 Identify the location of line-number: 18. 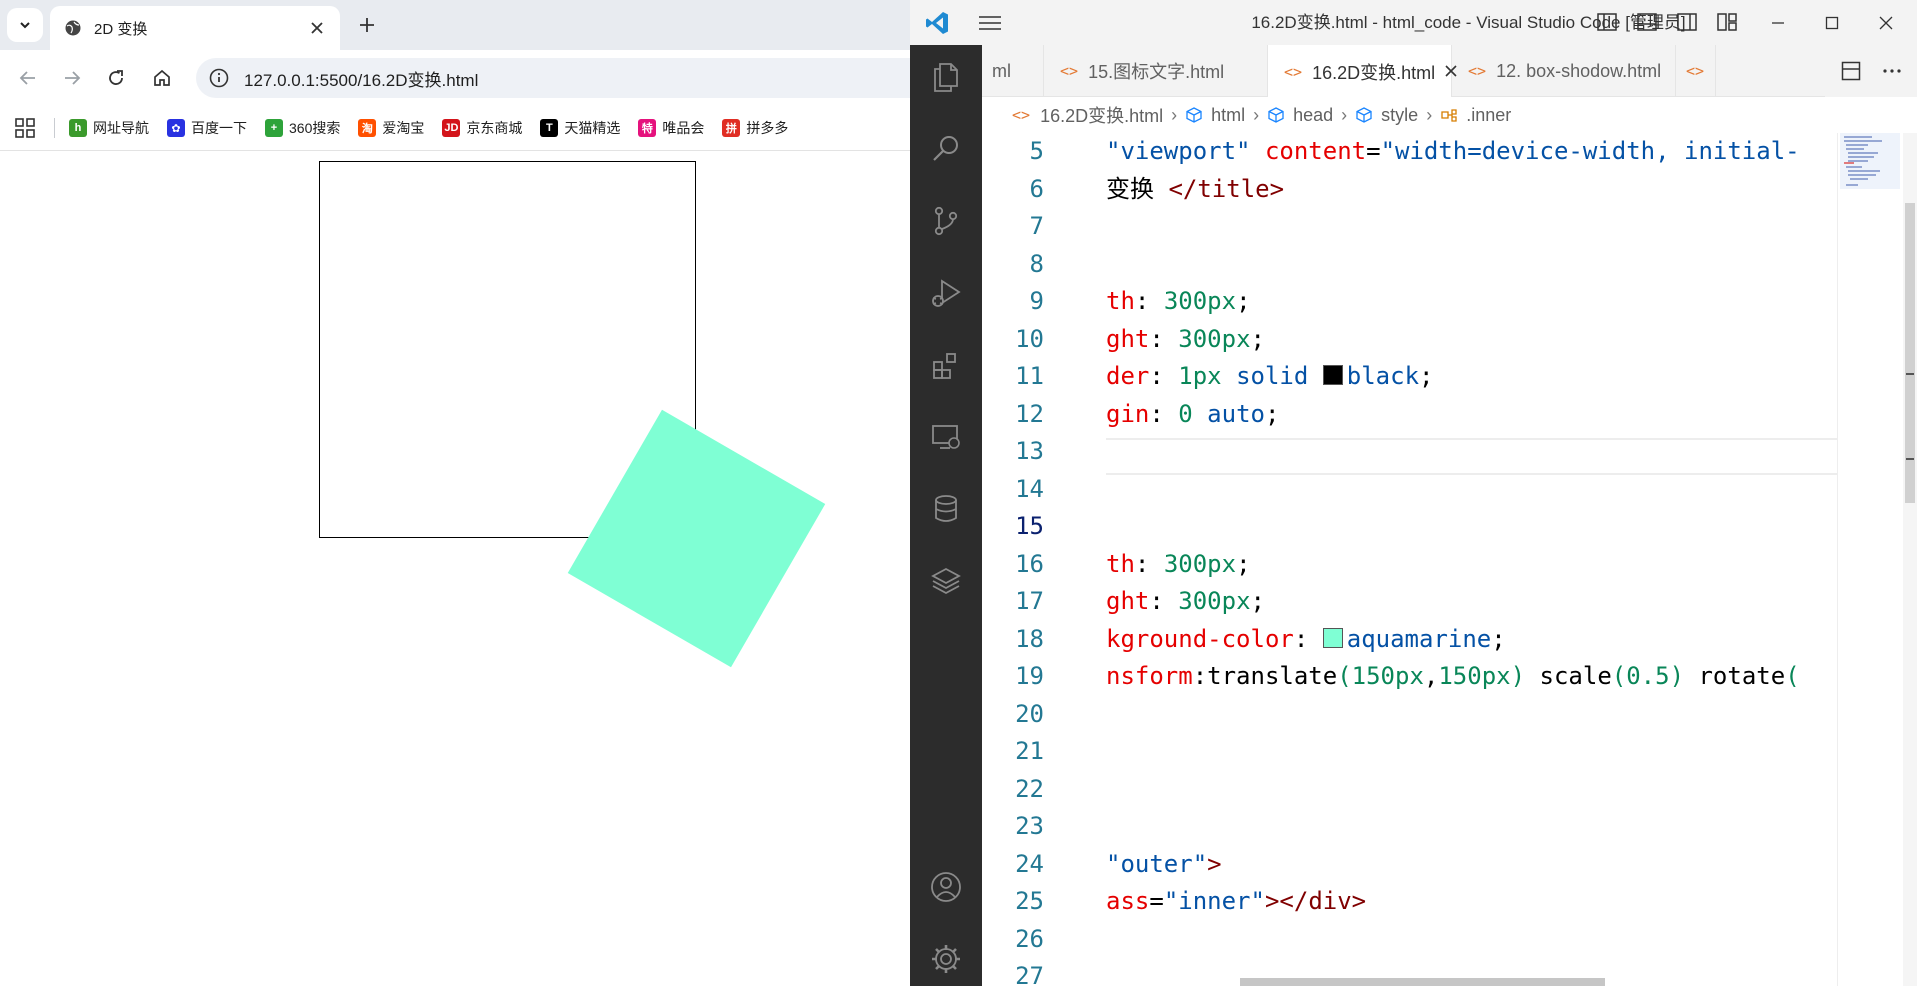
(1029, 638).